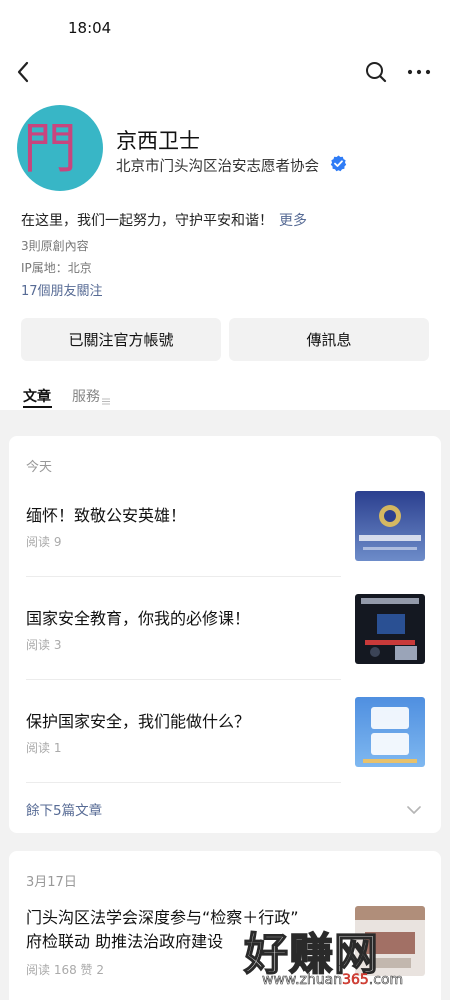 This screenshot has height=1000, width=450. Describe the element at coordinates (25, 72) in the screenshot. I see `back-icon` at that location.